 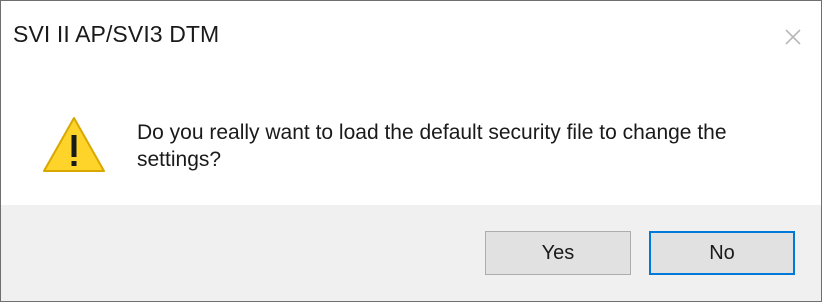 What do you see at coordinates (558, 253) in the screenshot?
I see `yes-button: Yes` at bounding box center [558, 253].